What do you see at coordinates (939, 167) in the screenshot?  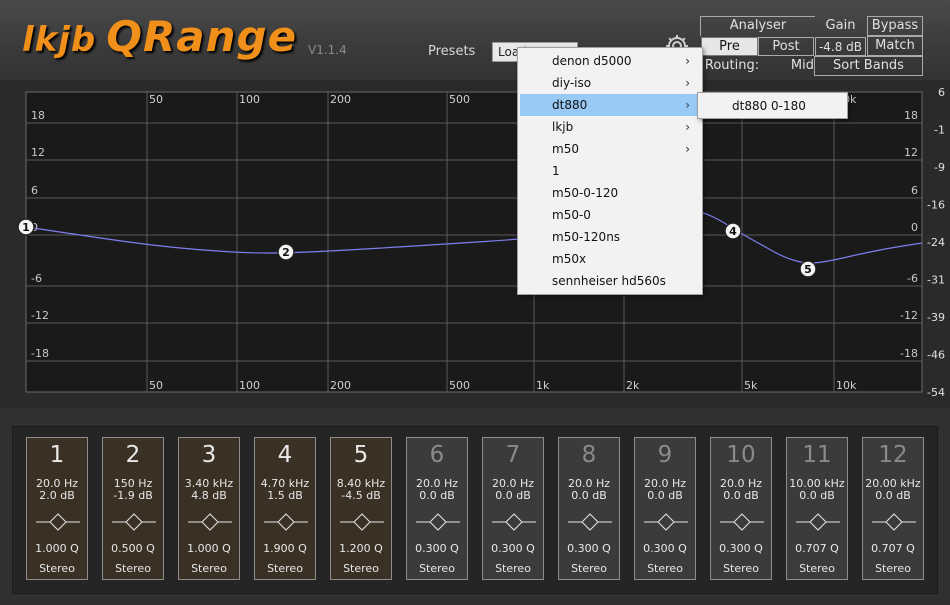 I see `analyser-scale-label: -9` at bounding box center [939, 167].